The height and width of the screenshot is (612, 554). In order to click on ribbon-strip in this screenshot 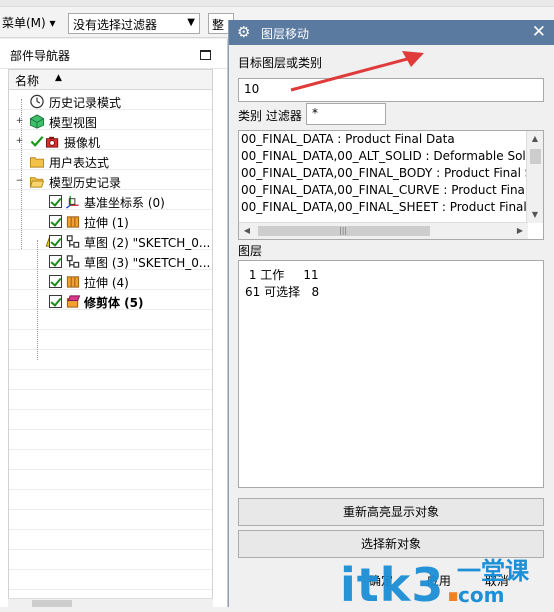, I will do `click(277, 3)`.